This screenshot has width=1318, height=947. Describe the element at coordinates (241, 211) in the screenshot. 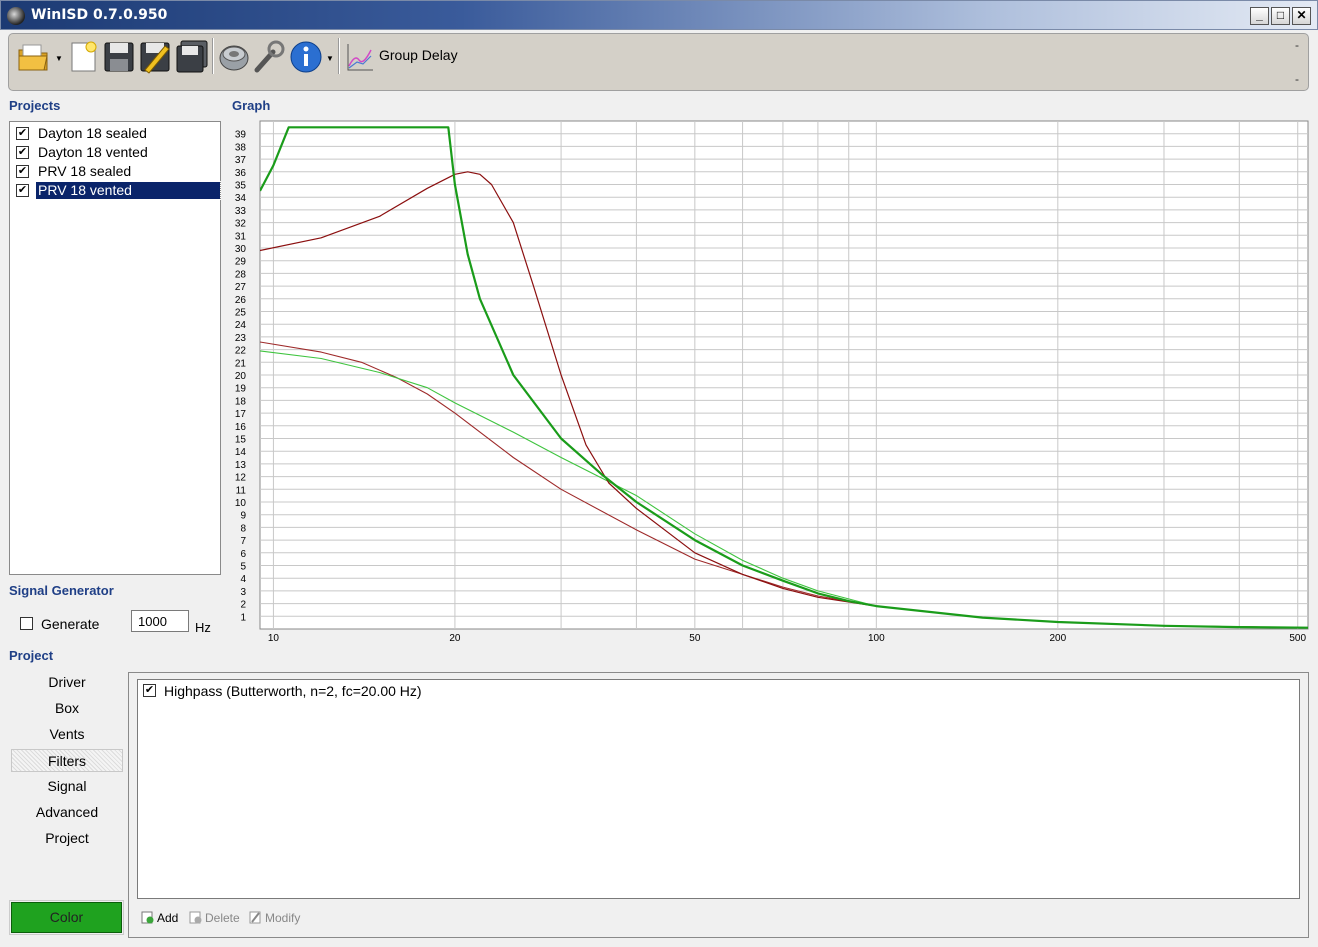

I see `y-tick-label: 33` at that location.